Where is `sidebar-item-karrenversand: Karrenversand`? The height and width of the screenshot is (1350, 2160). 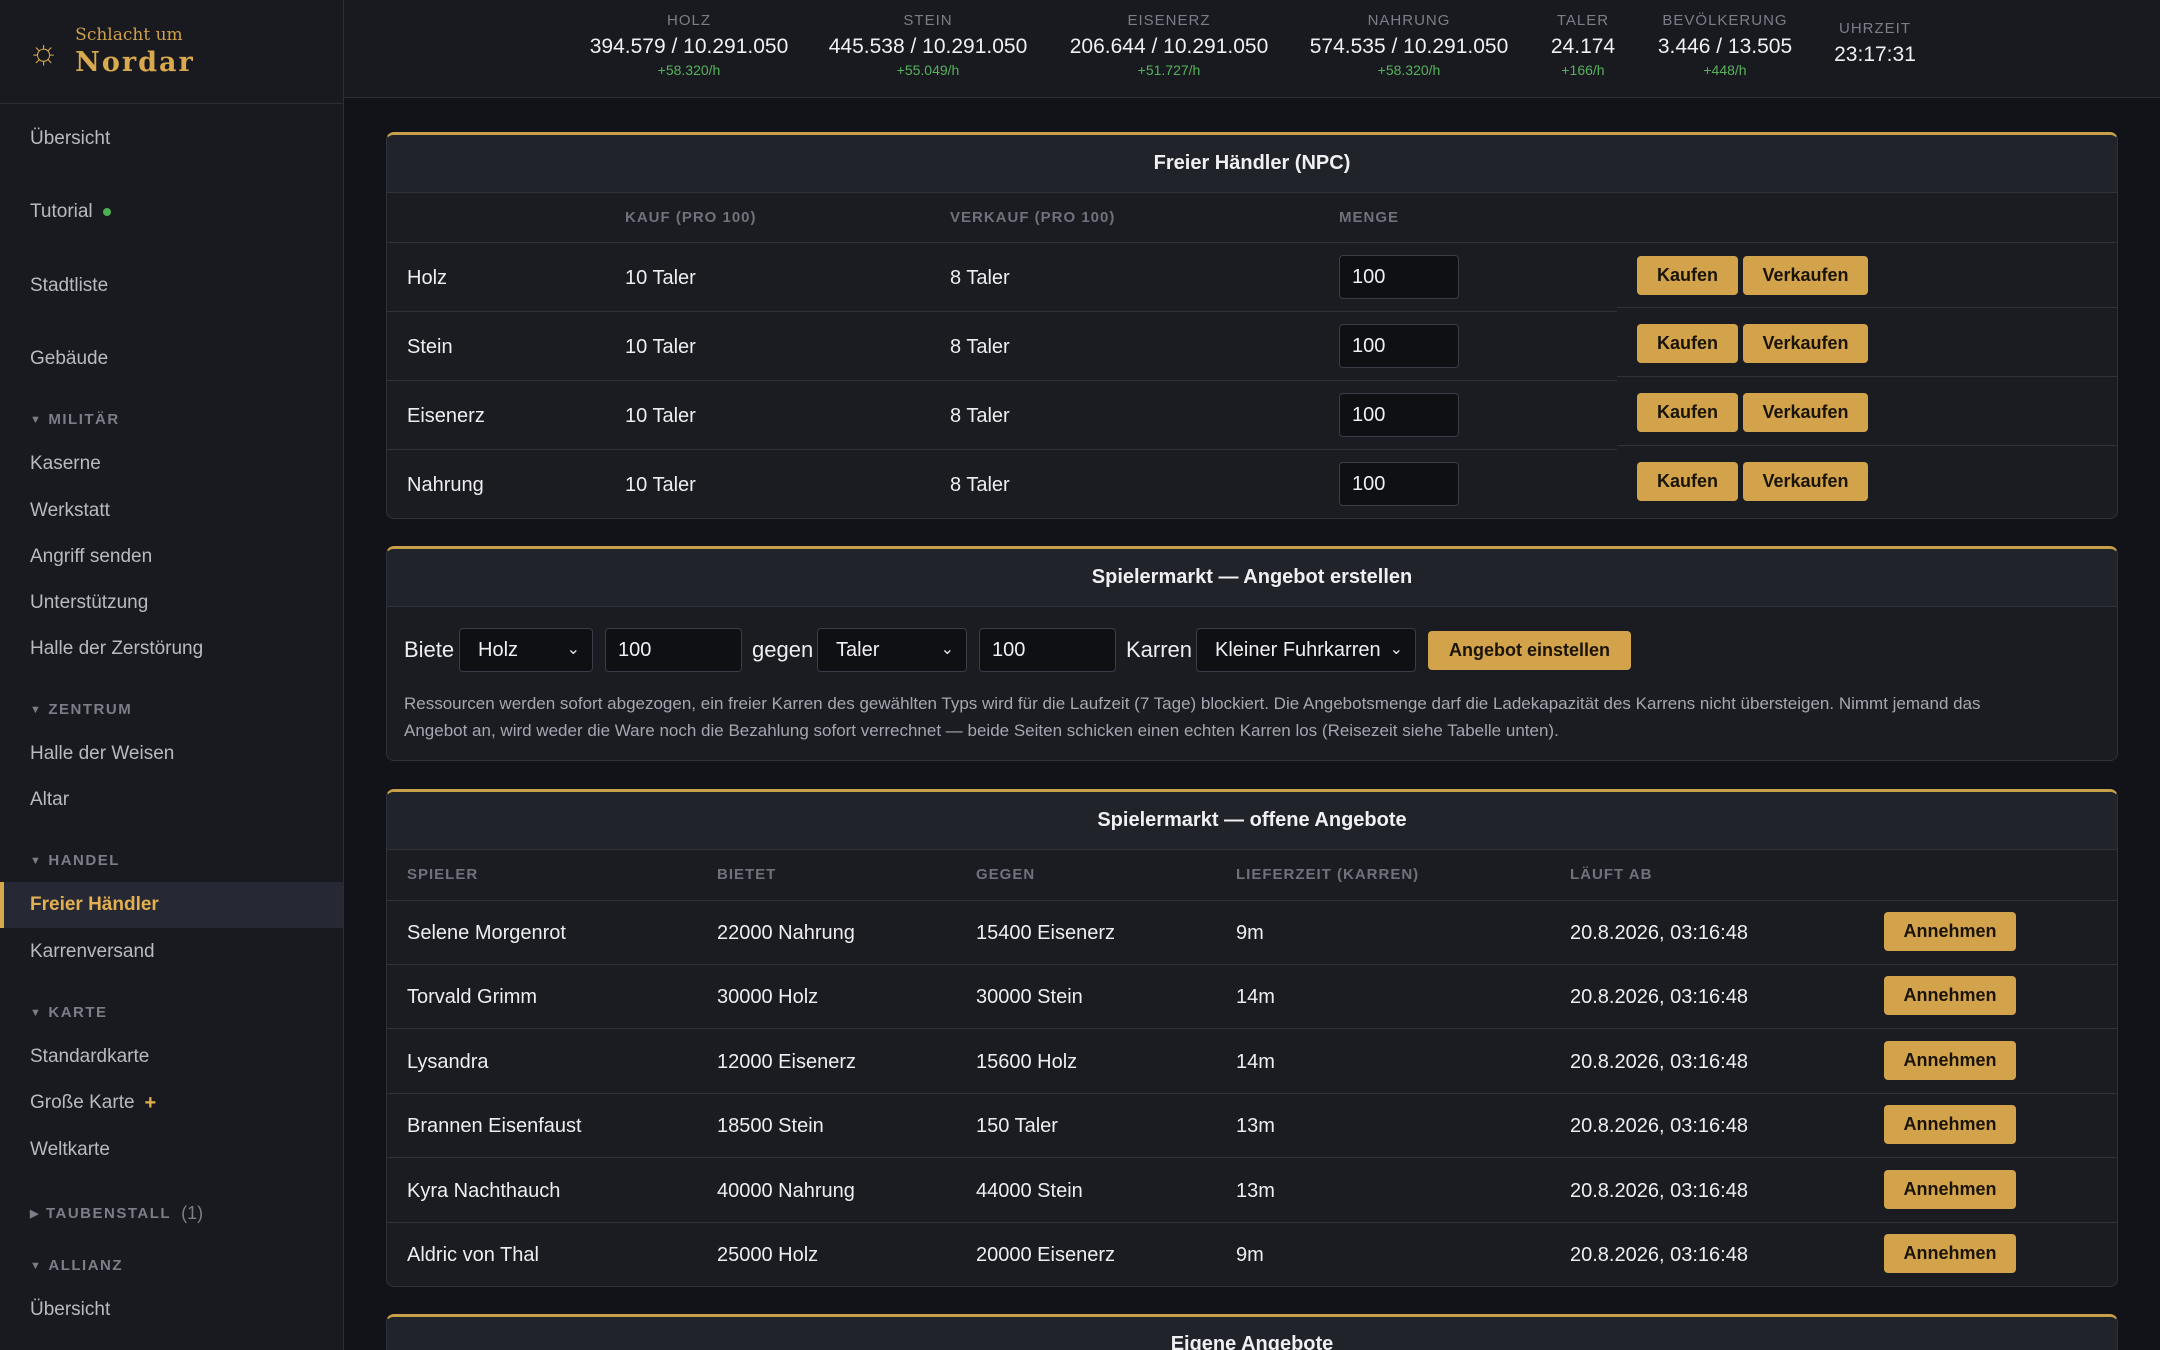 sidebar-item-karrenversand: Karrenversand is located at coordinates (171, 952).